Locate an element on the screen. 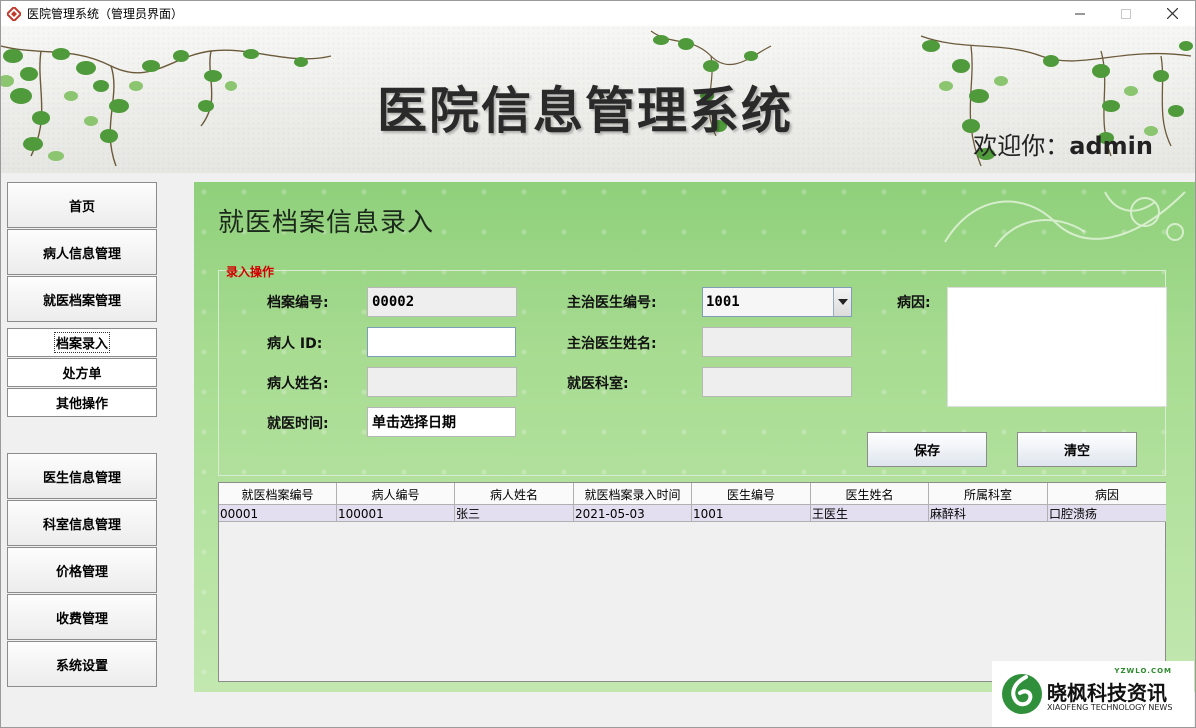  save-button: 保存 is located at coordinates (927, 449).